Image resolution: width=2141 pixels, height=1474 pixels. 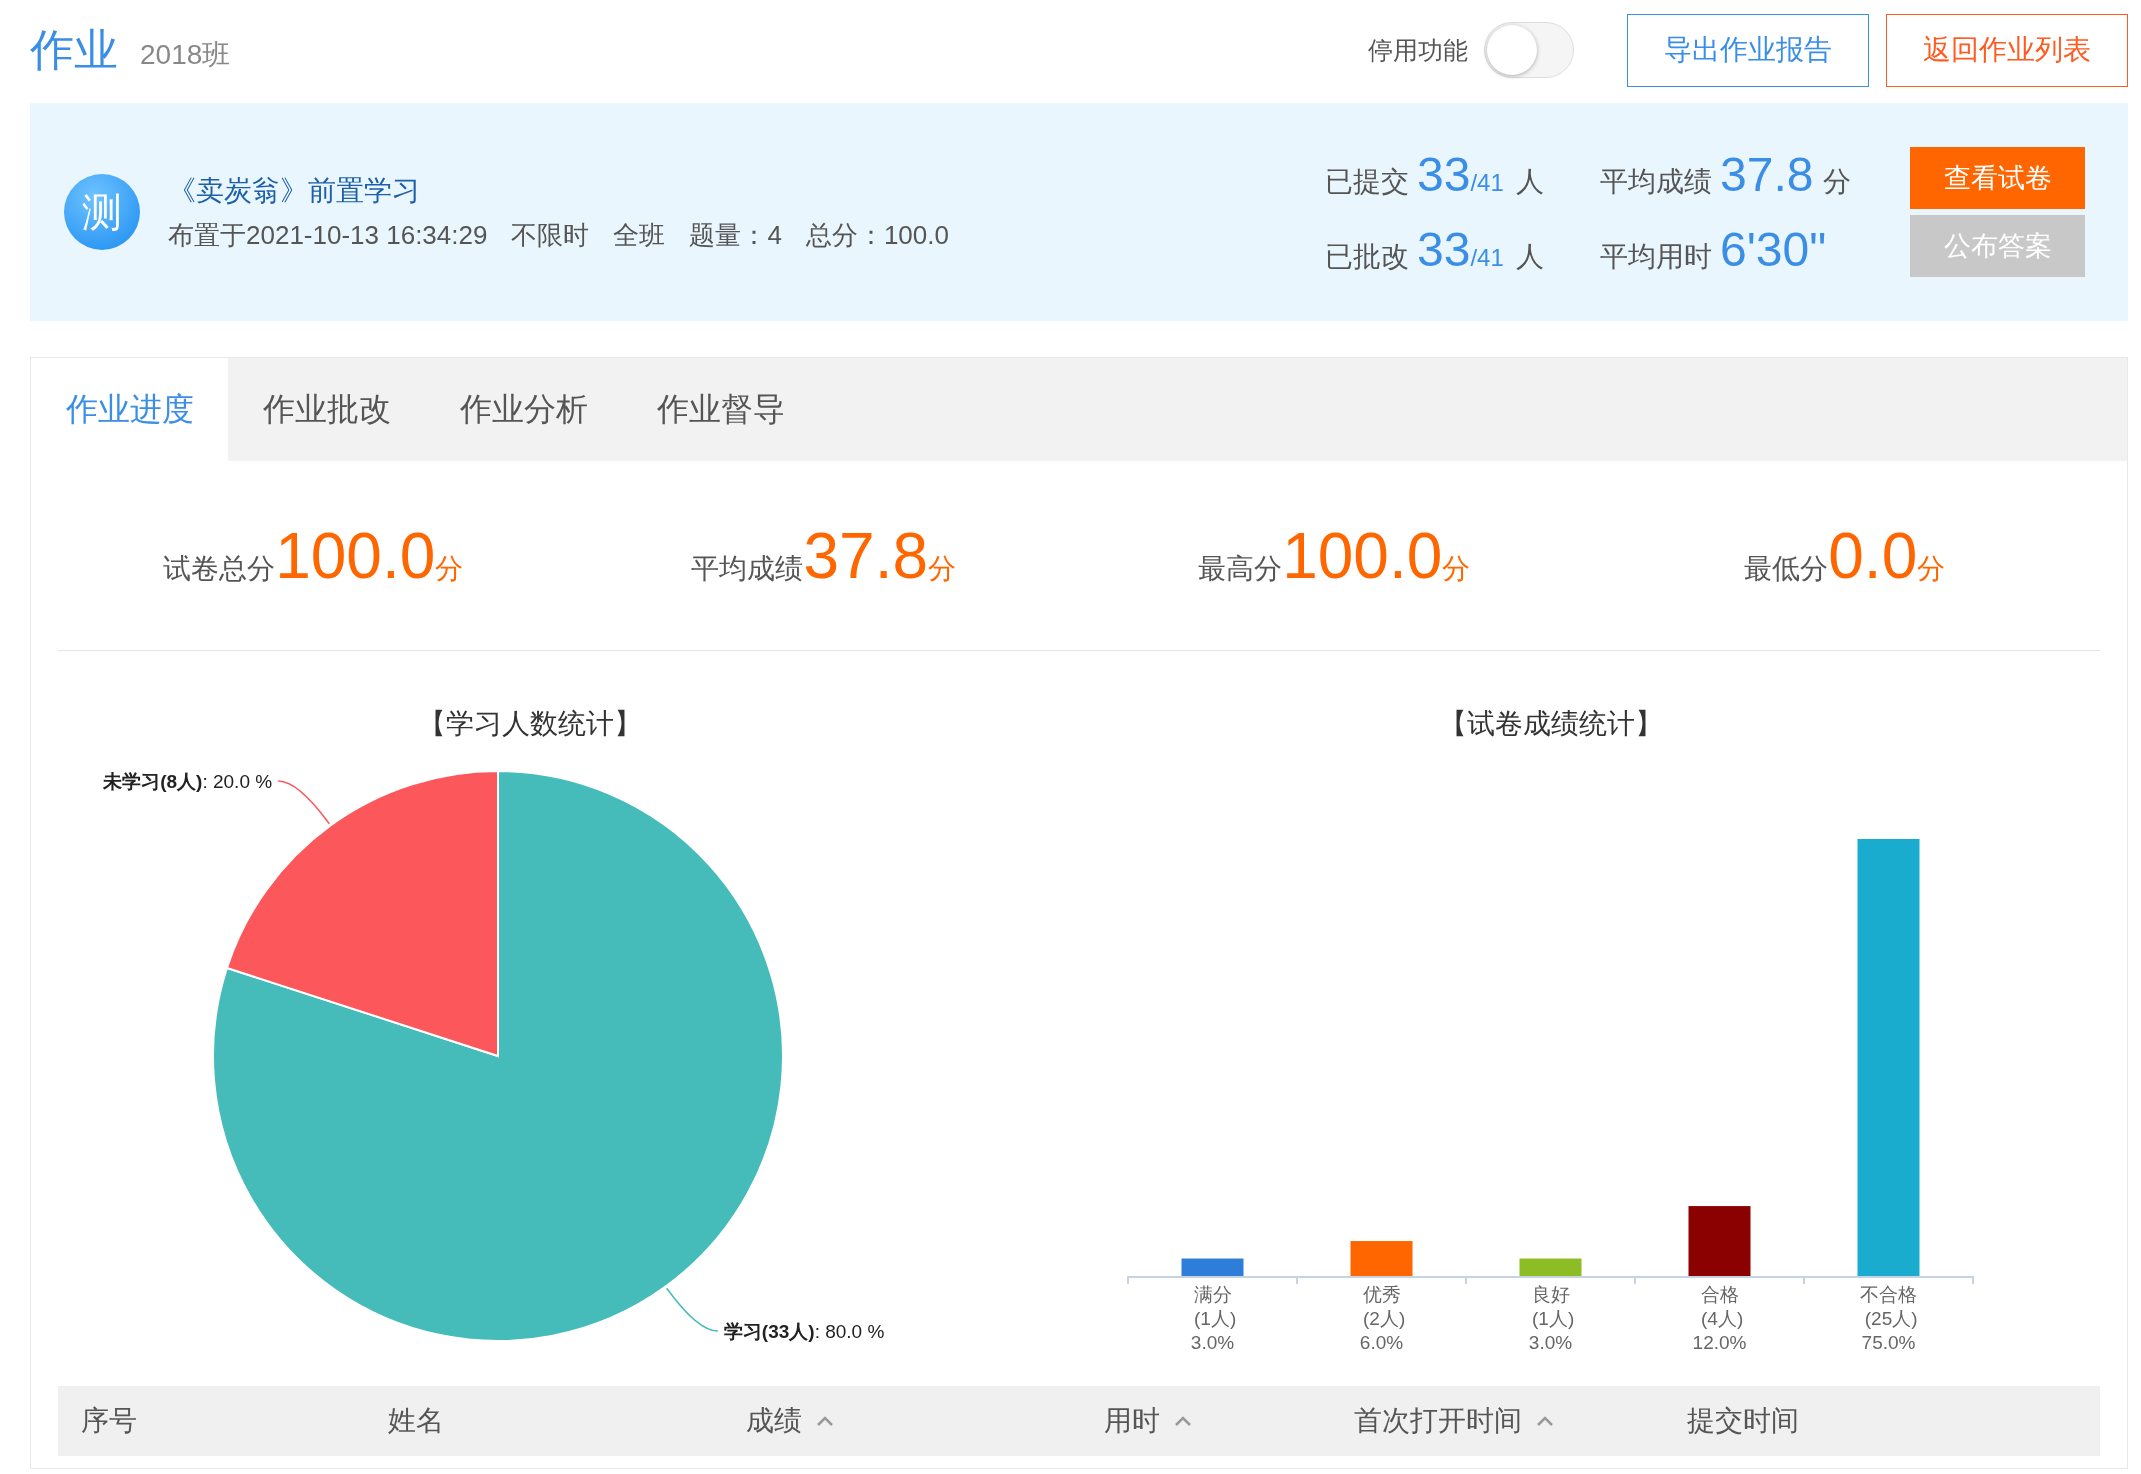 I want to click on bar-category-label: 满分 (1人), so click(x=1215, y=1306).